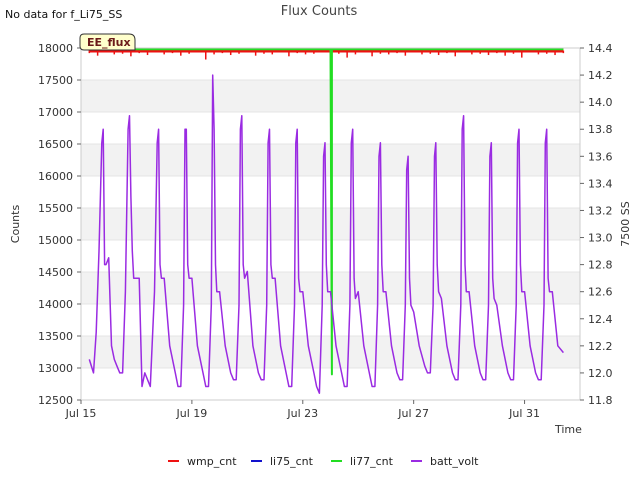 This screenshot has height=480, width=640. What do you see at coordinates (302, 413) in the screenshot?
I see `x-tick-label: Jul 23` at bounding box center [302, 413].